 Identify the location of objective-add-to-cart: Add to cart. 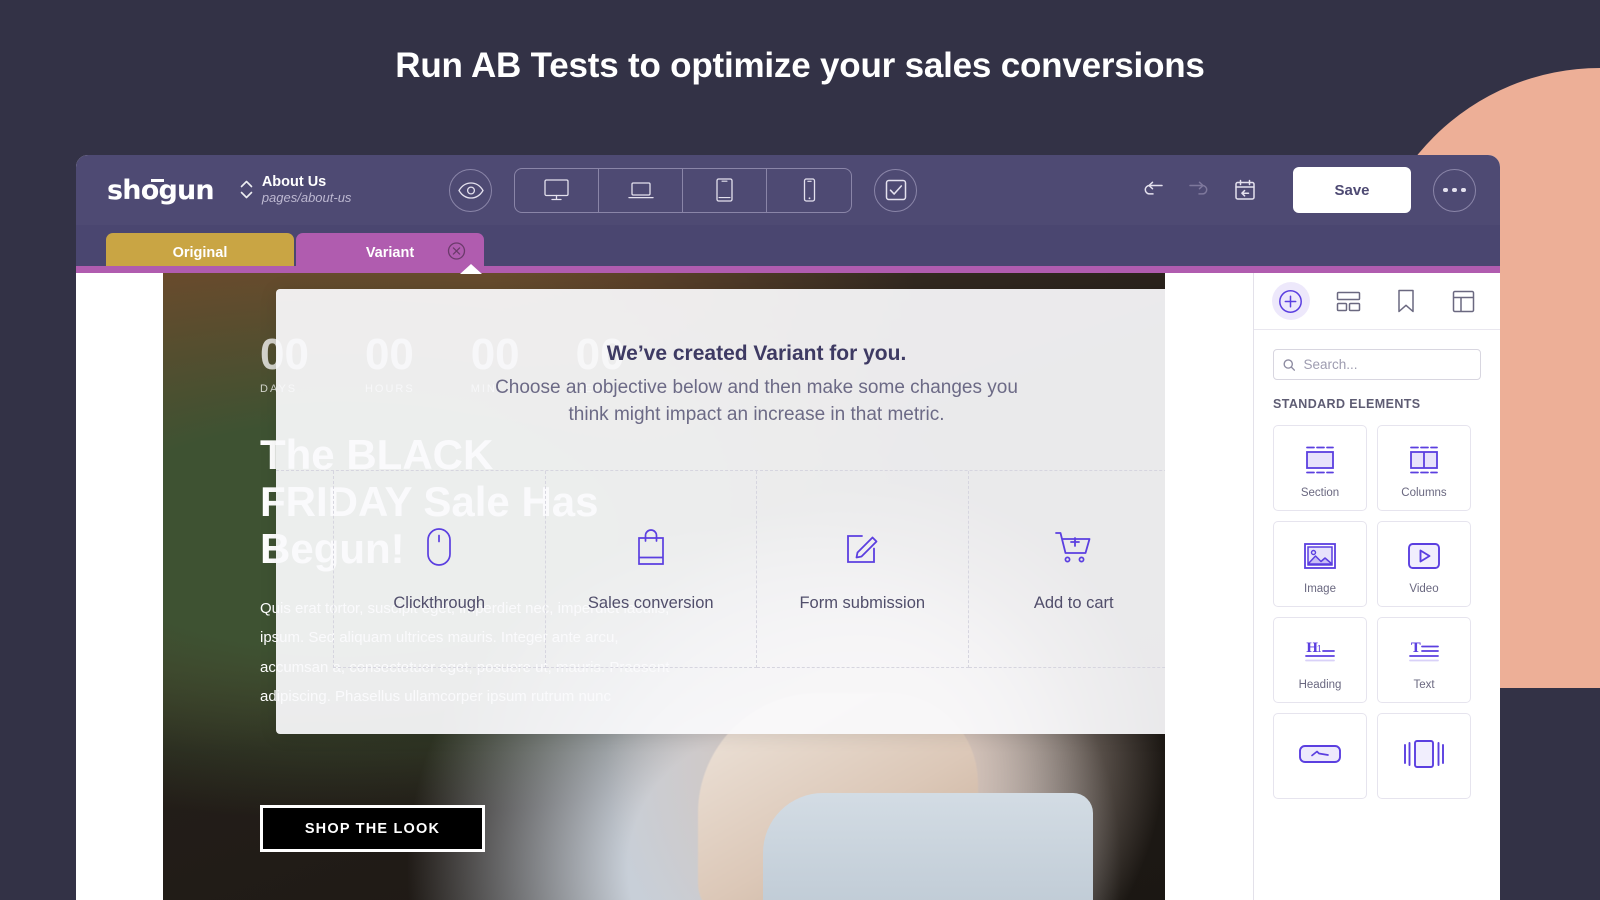
(1066, 569).